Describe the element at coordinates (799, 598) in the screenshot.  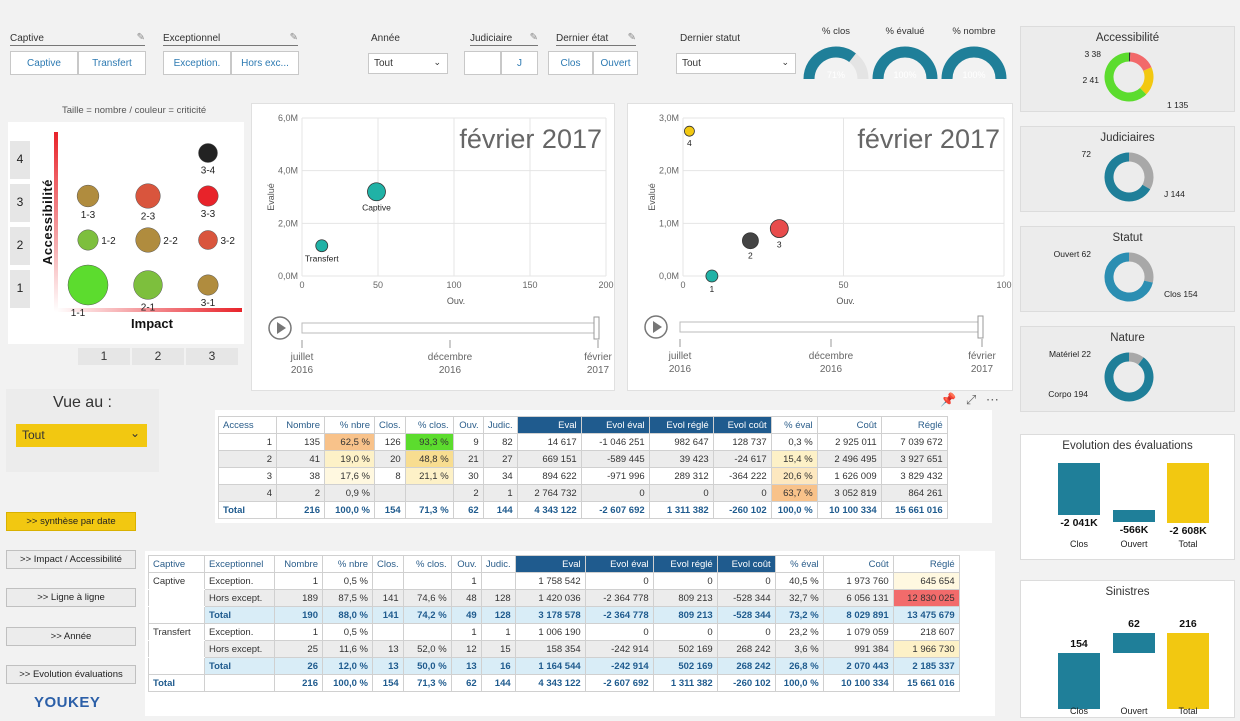
I see `table-cell: 32,7 %` at that location.